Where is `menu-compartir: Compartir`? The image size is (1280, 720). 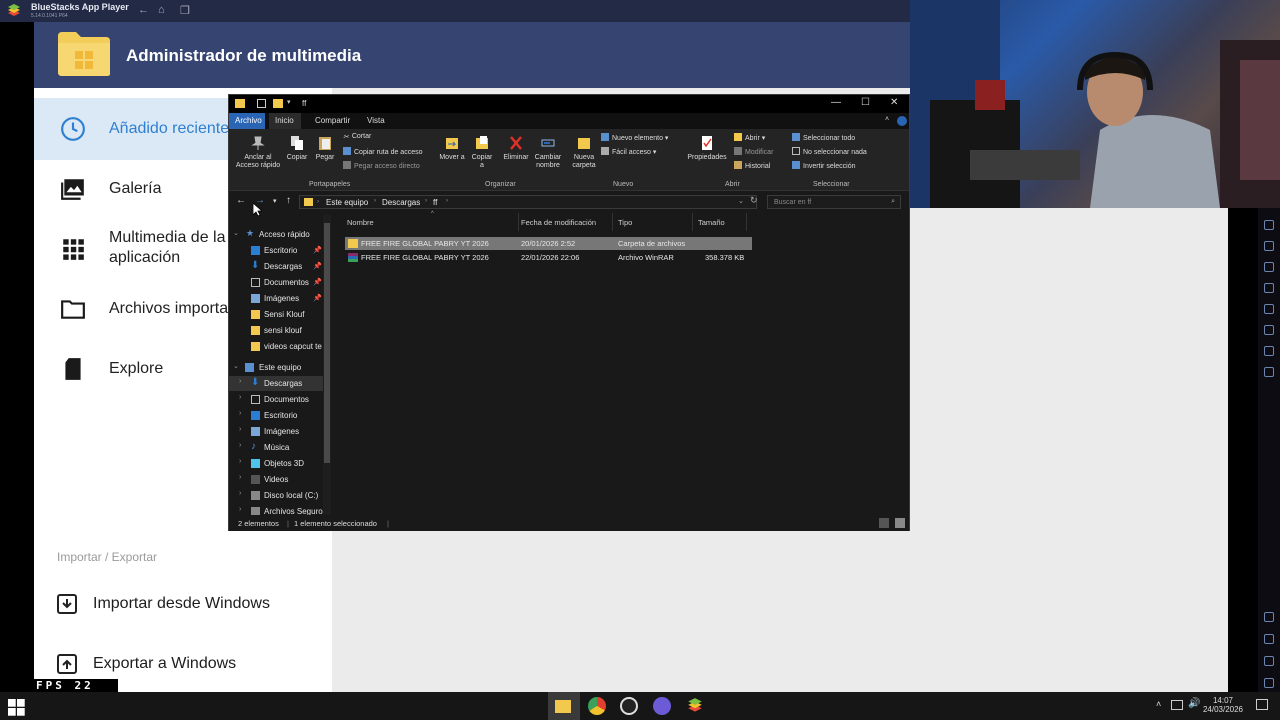 menu-compartir: Compartir is located at coordinates (332, 120).